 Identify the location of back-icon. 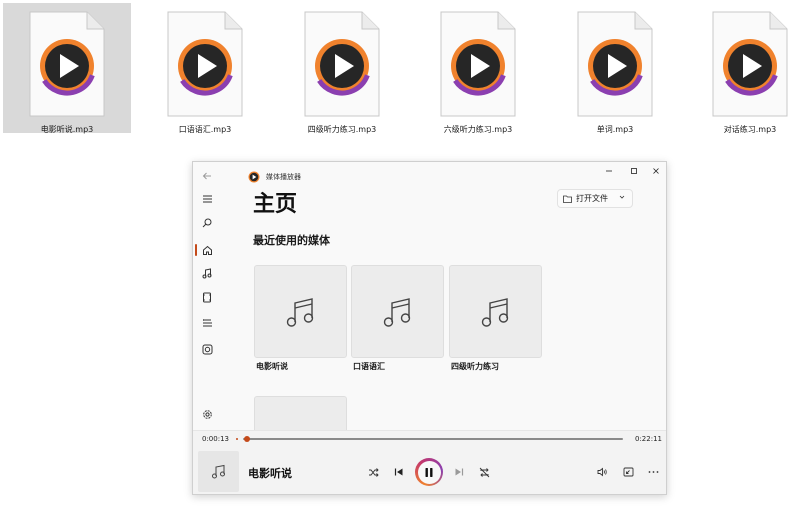
(207, 176).